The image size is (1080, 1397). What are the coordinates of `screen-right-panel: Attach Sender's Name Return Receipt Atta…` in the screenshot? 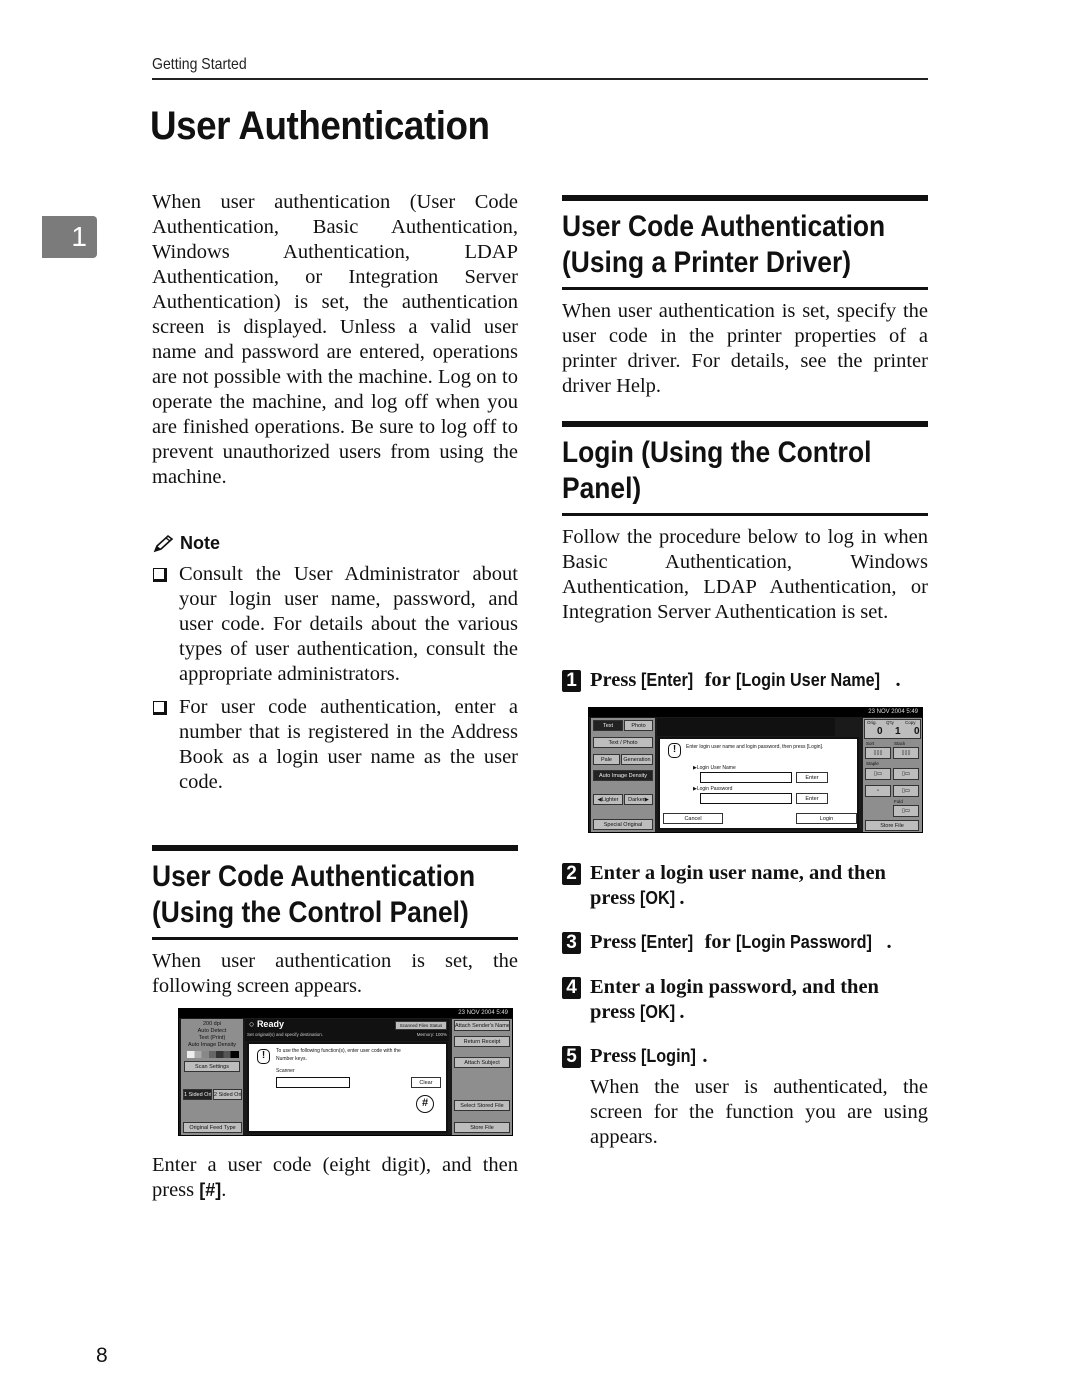 It's located at (482, 1077).